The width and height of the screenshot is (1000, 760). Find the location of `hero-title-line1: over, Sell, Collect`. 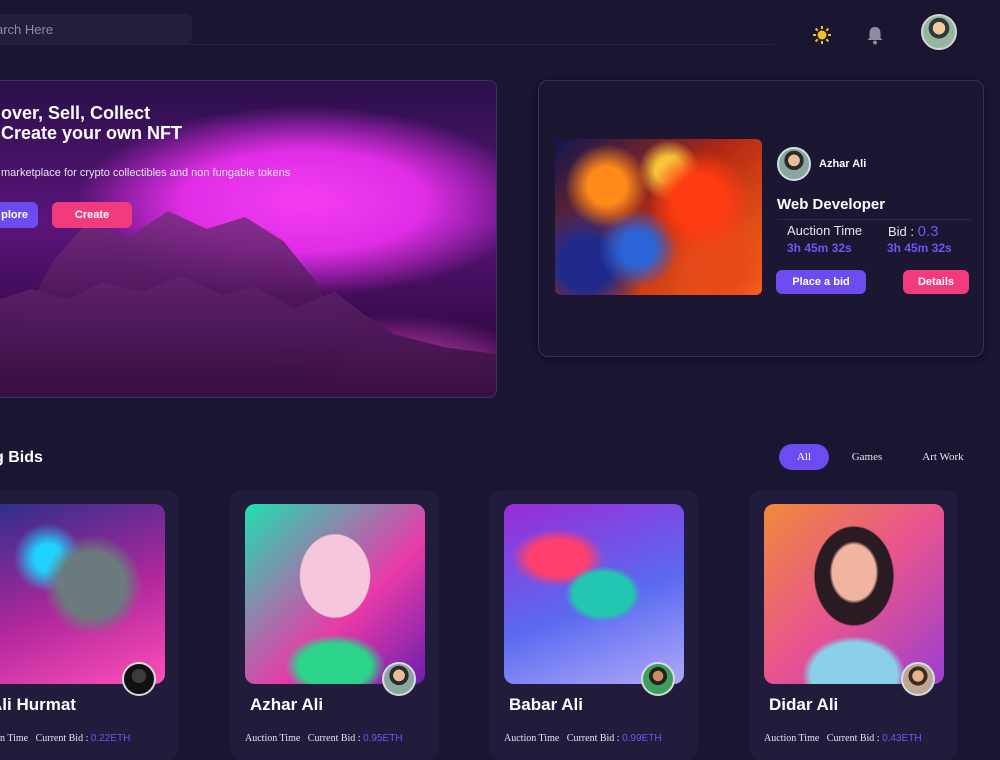

hero-title-line1: over, Sell, Collect is located at coordinates (76, 113).